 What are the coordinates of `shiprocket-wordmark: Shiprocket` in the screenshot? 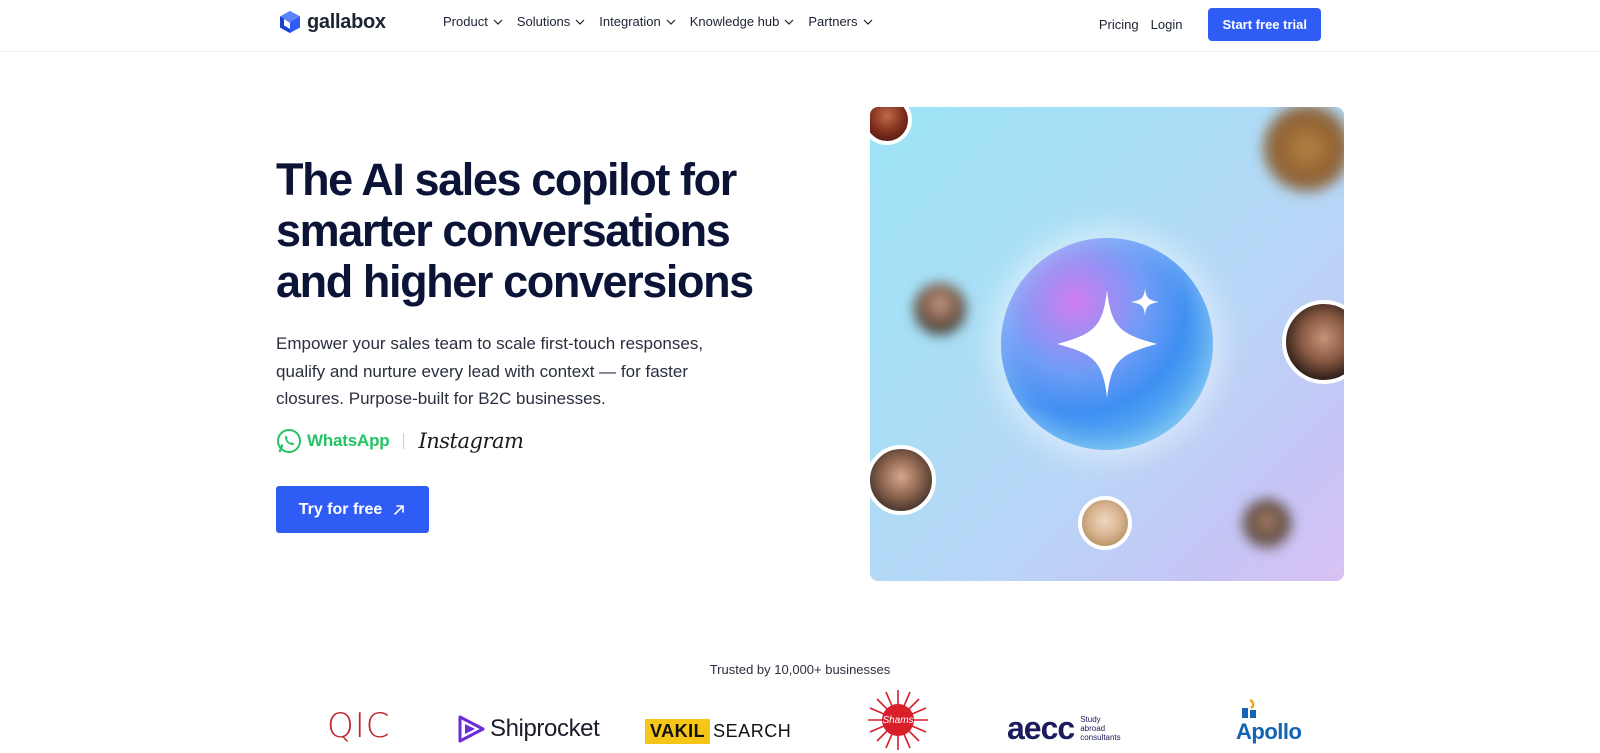 It's located at (545, 728).